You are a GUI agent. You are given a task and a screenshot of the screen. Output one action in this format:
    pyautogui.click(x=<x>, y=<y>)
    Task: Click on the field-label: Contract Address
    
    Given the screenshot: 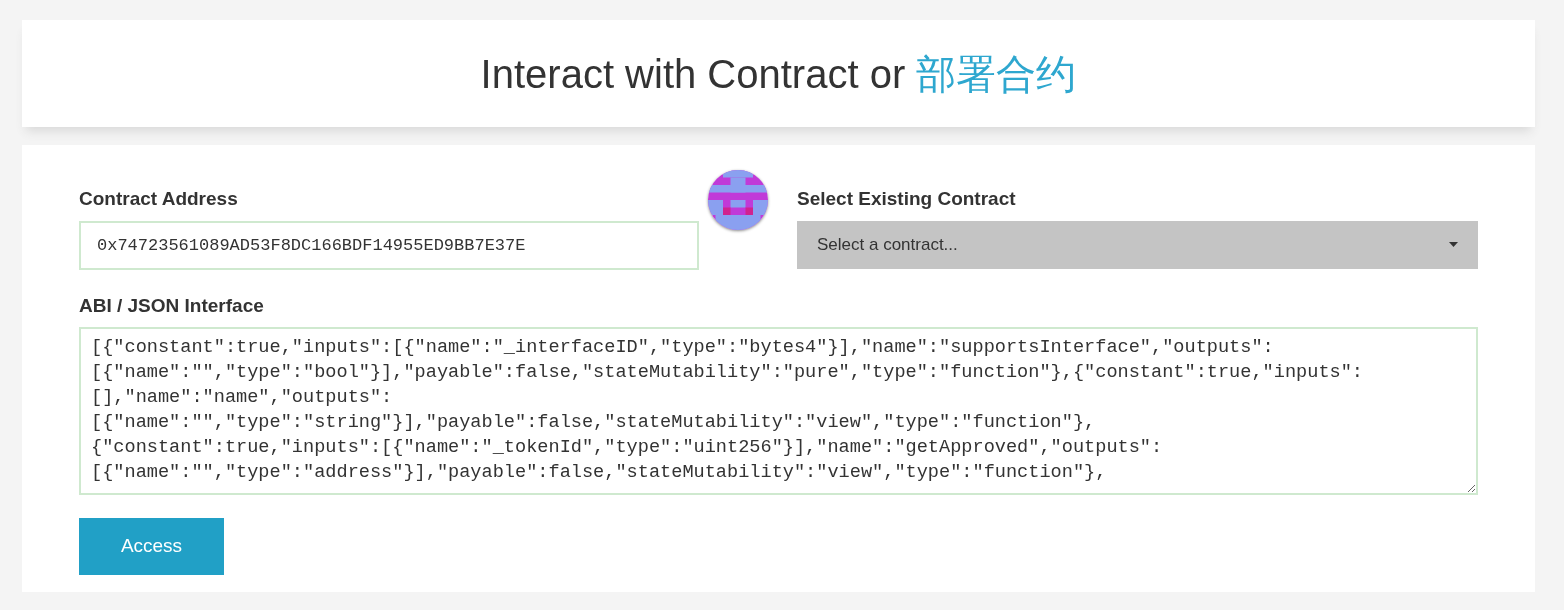 What is the action you would take?
    pyautogui.click(x=159, y=199)
    